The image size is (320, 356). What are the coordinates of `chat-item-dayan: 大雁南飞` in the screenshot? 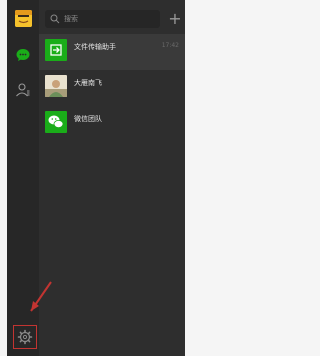 It's located at (112, 88).